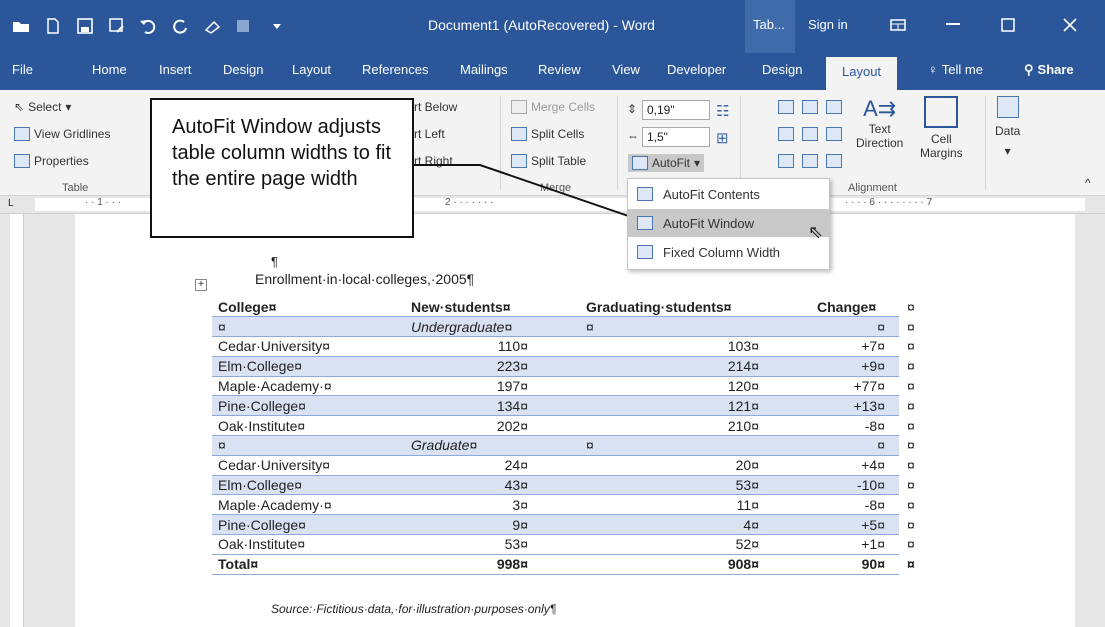  I want to click on table-cell: -8¤, so click(855, 504).